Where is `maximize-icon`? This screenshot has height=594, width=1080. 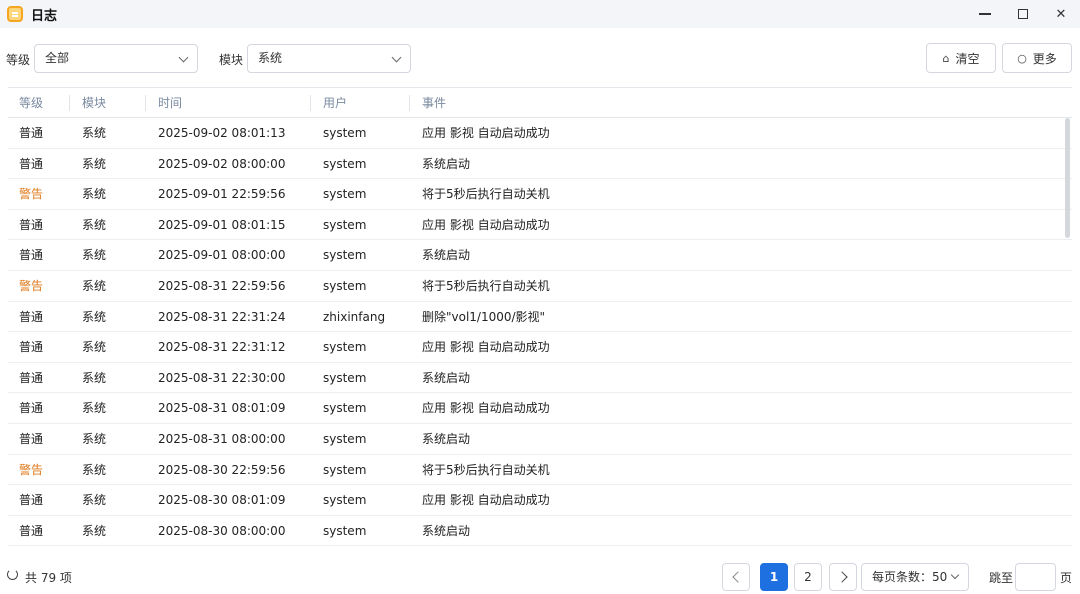
maximize-icon is located at coordinates (1023, 14).